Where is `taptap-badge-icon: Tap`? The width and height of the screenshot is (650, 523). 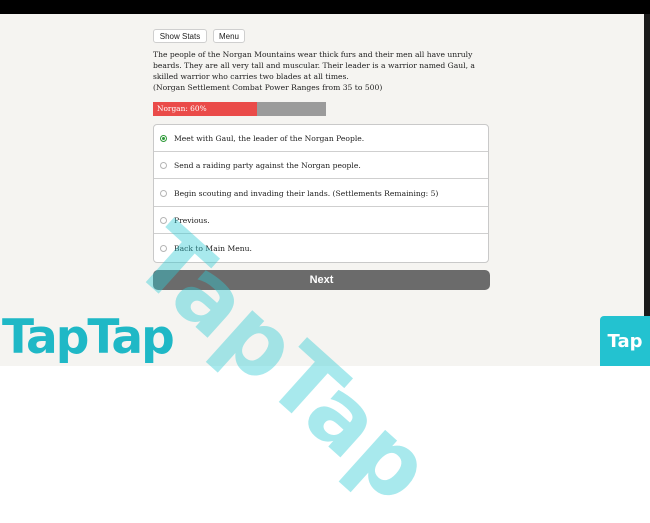 taptap-badge-icon: Tap is located at coordinates (625, 341).